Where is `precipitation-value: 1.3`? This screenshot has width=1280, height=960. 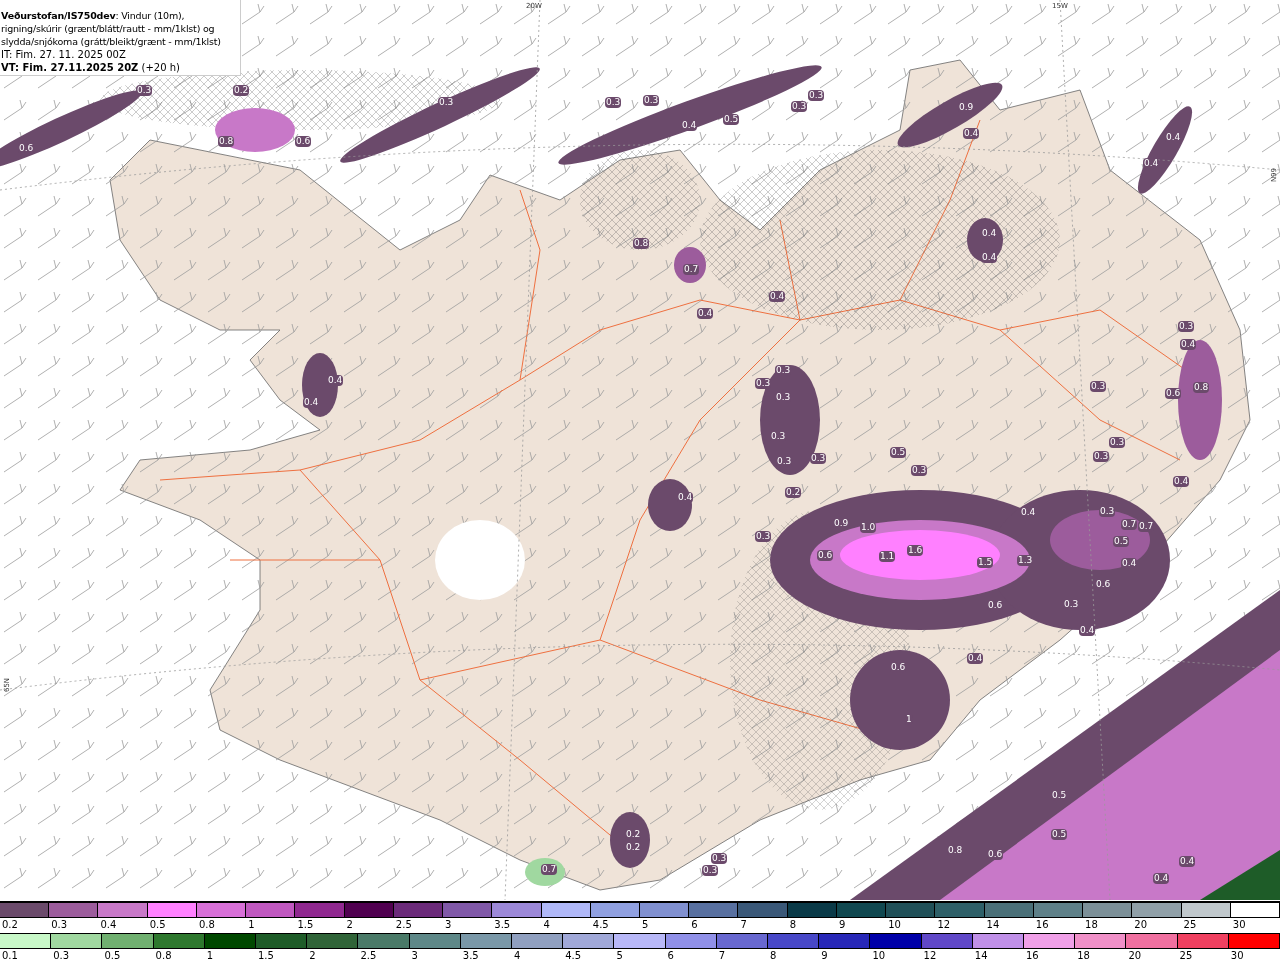 precipitation-value: 1.3 is located at coordinates (1025, 560).